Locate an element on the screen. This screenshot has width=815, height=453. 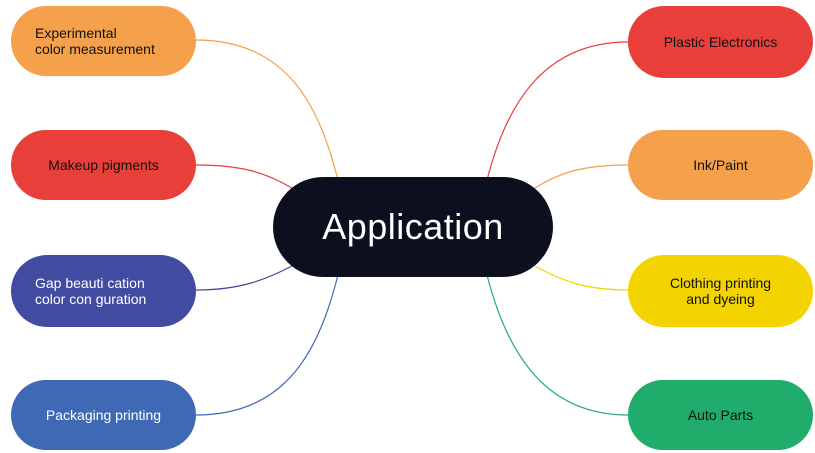
right-node-2-label: Clothing printing and dyeing is located at coordinates (720, 291).